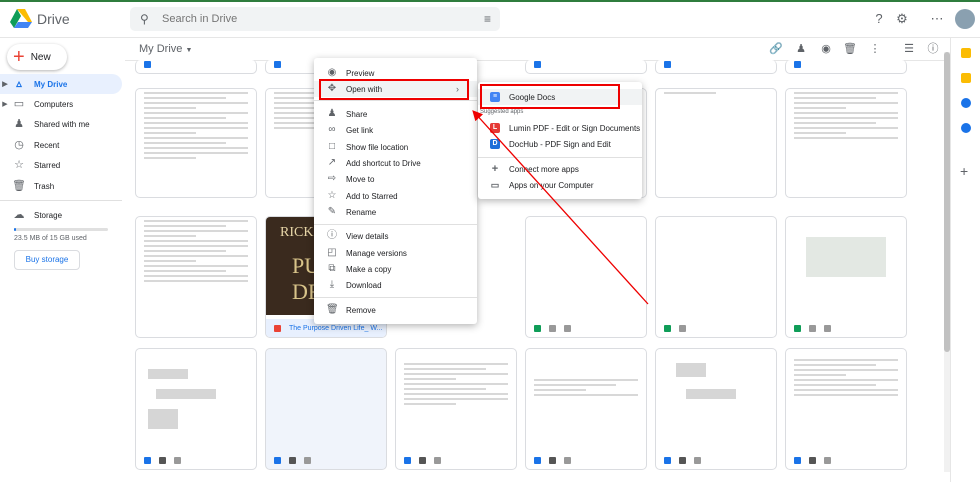  Describe the element at coordinates (395, 310) in the screenshot. I see `menu-item-remove: 🗑 Remove` at that location.